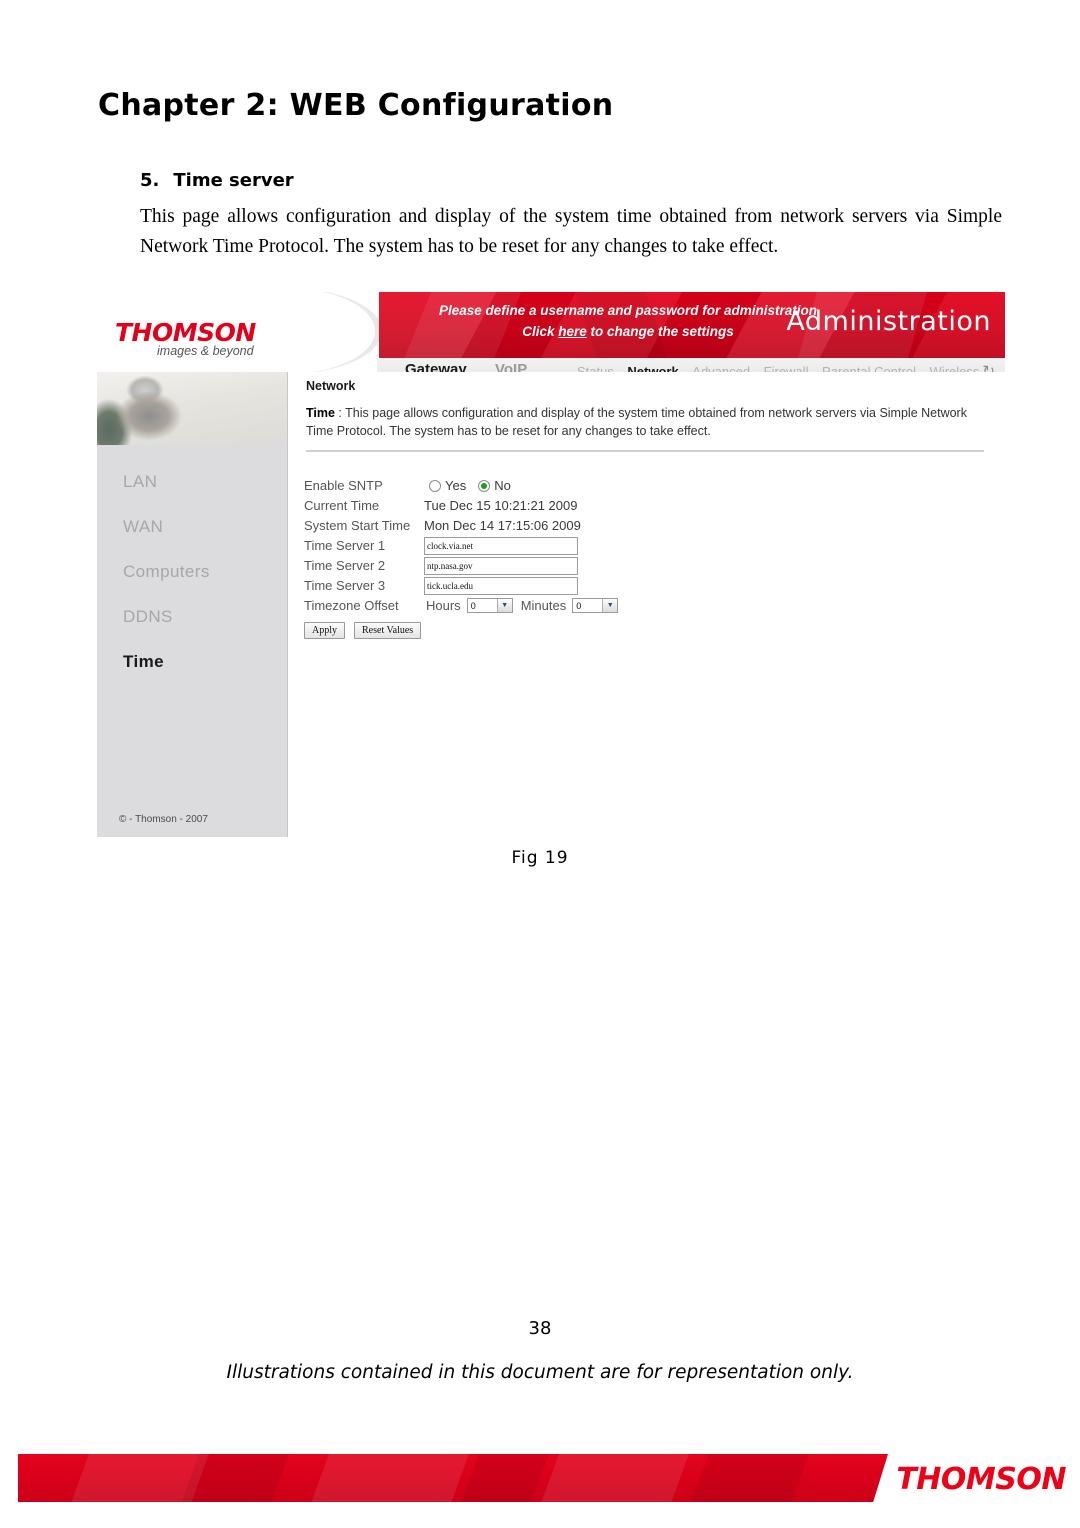  Describe the element at coordinates (198, 482) in the screenshot. I see `sidebar-item-lan: LAN` at that location.